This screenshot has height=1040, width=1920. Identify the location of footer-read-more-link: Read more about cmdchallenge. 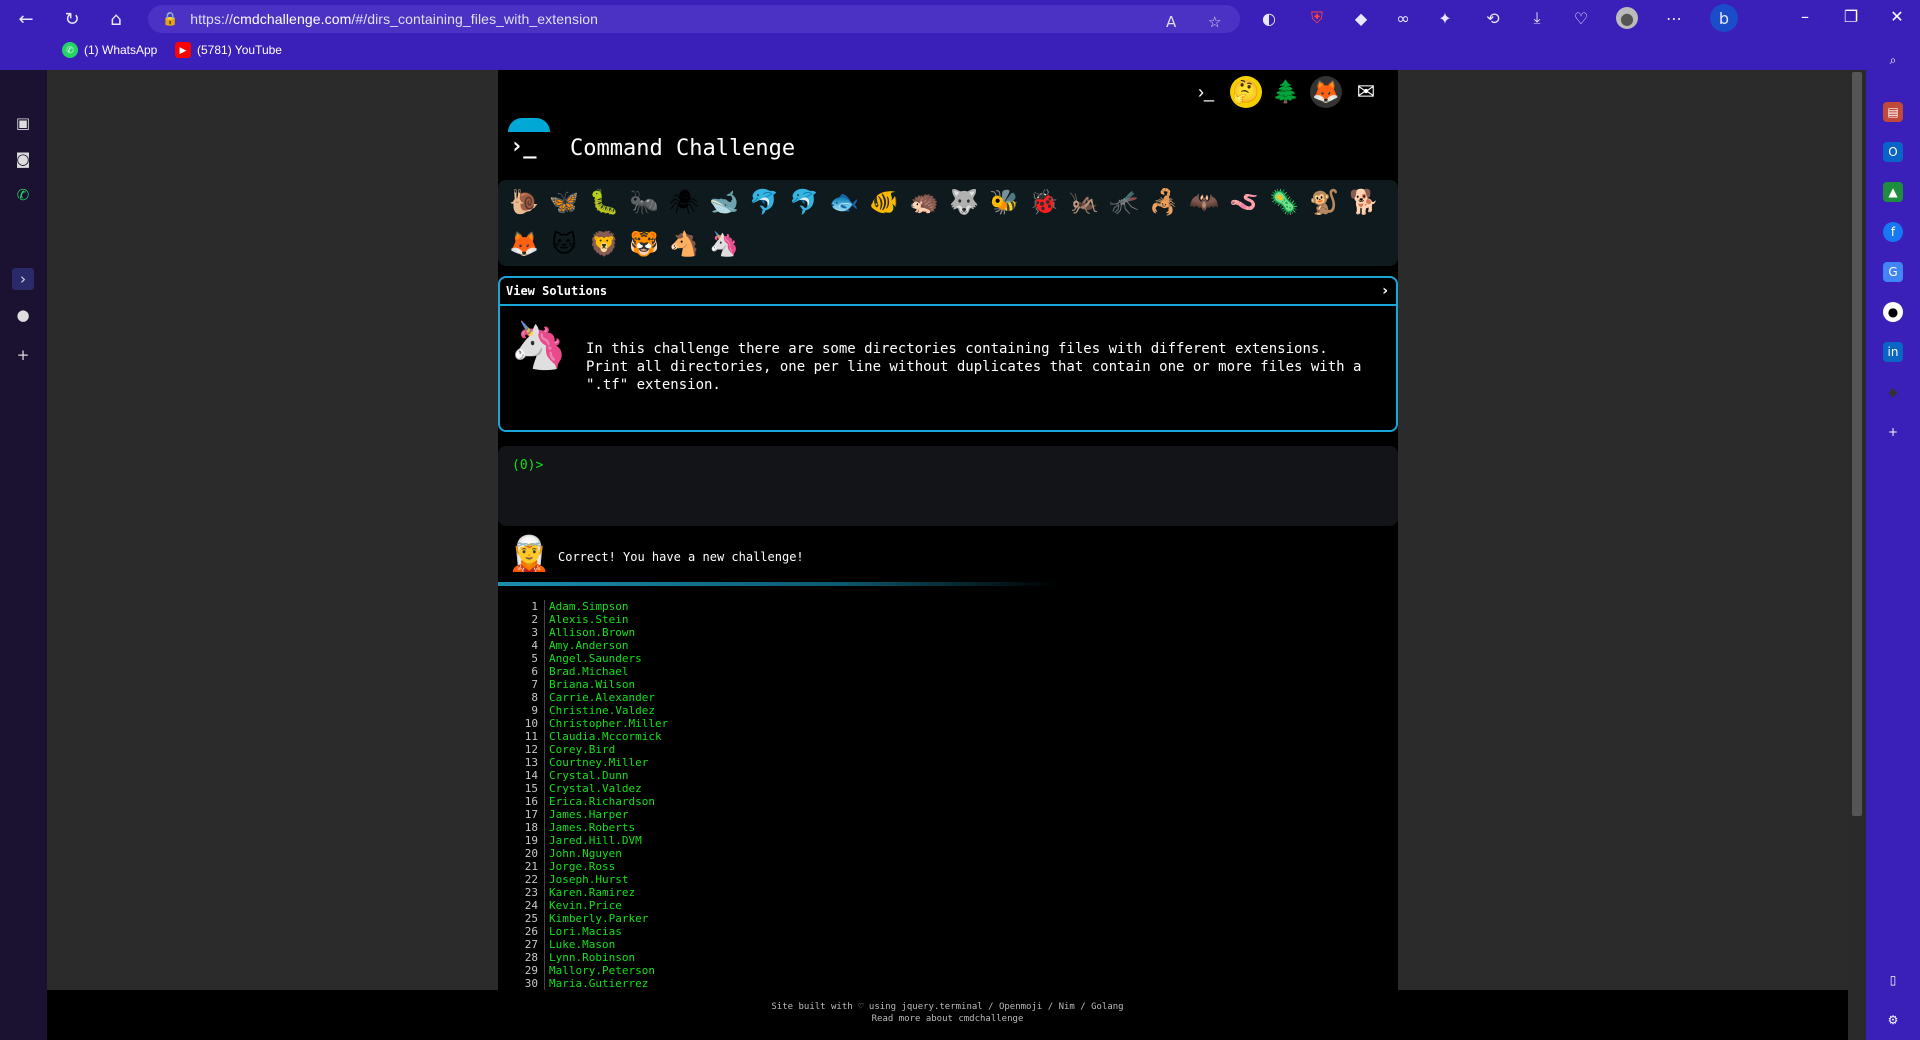
(947, 1019).